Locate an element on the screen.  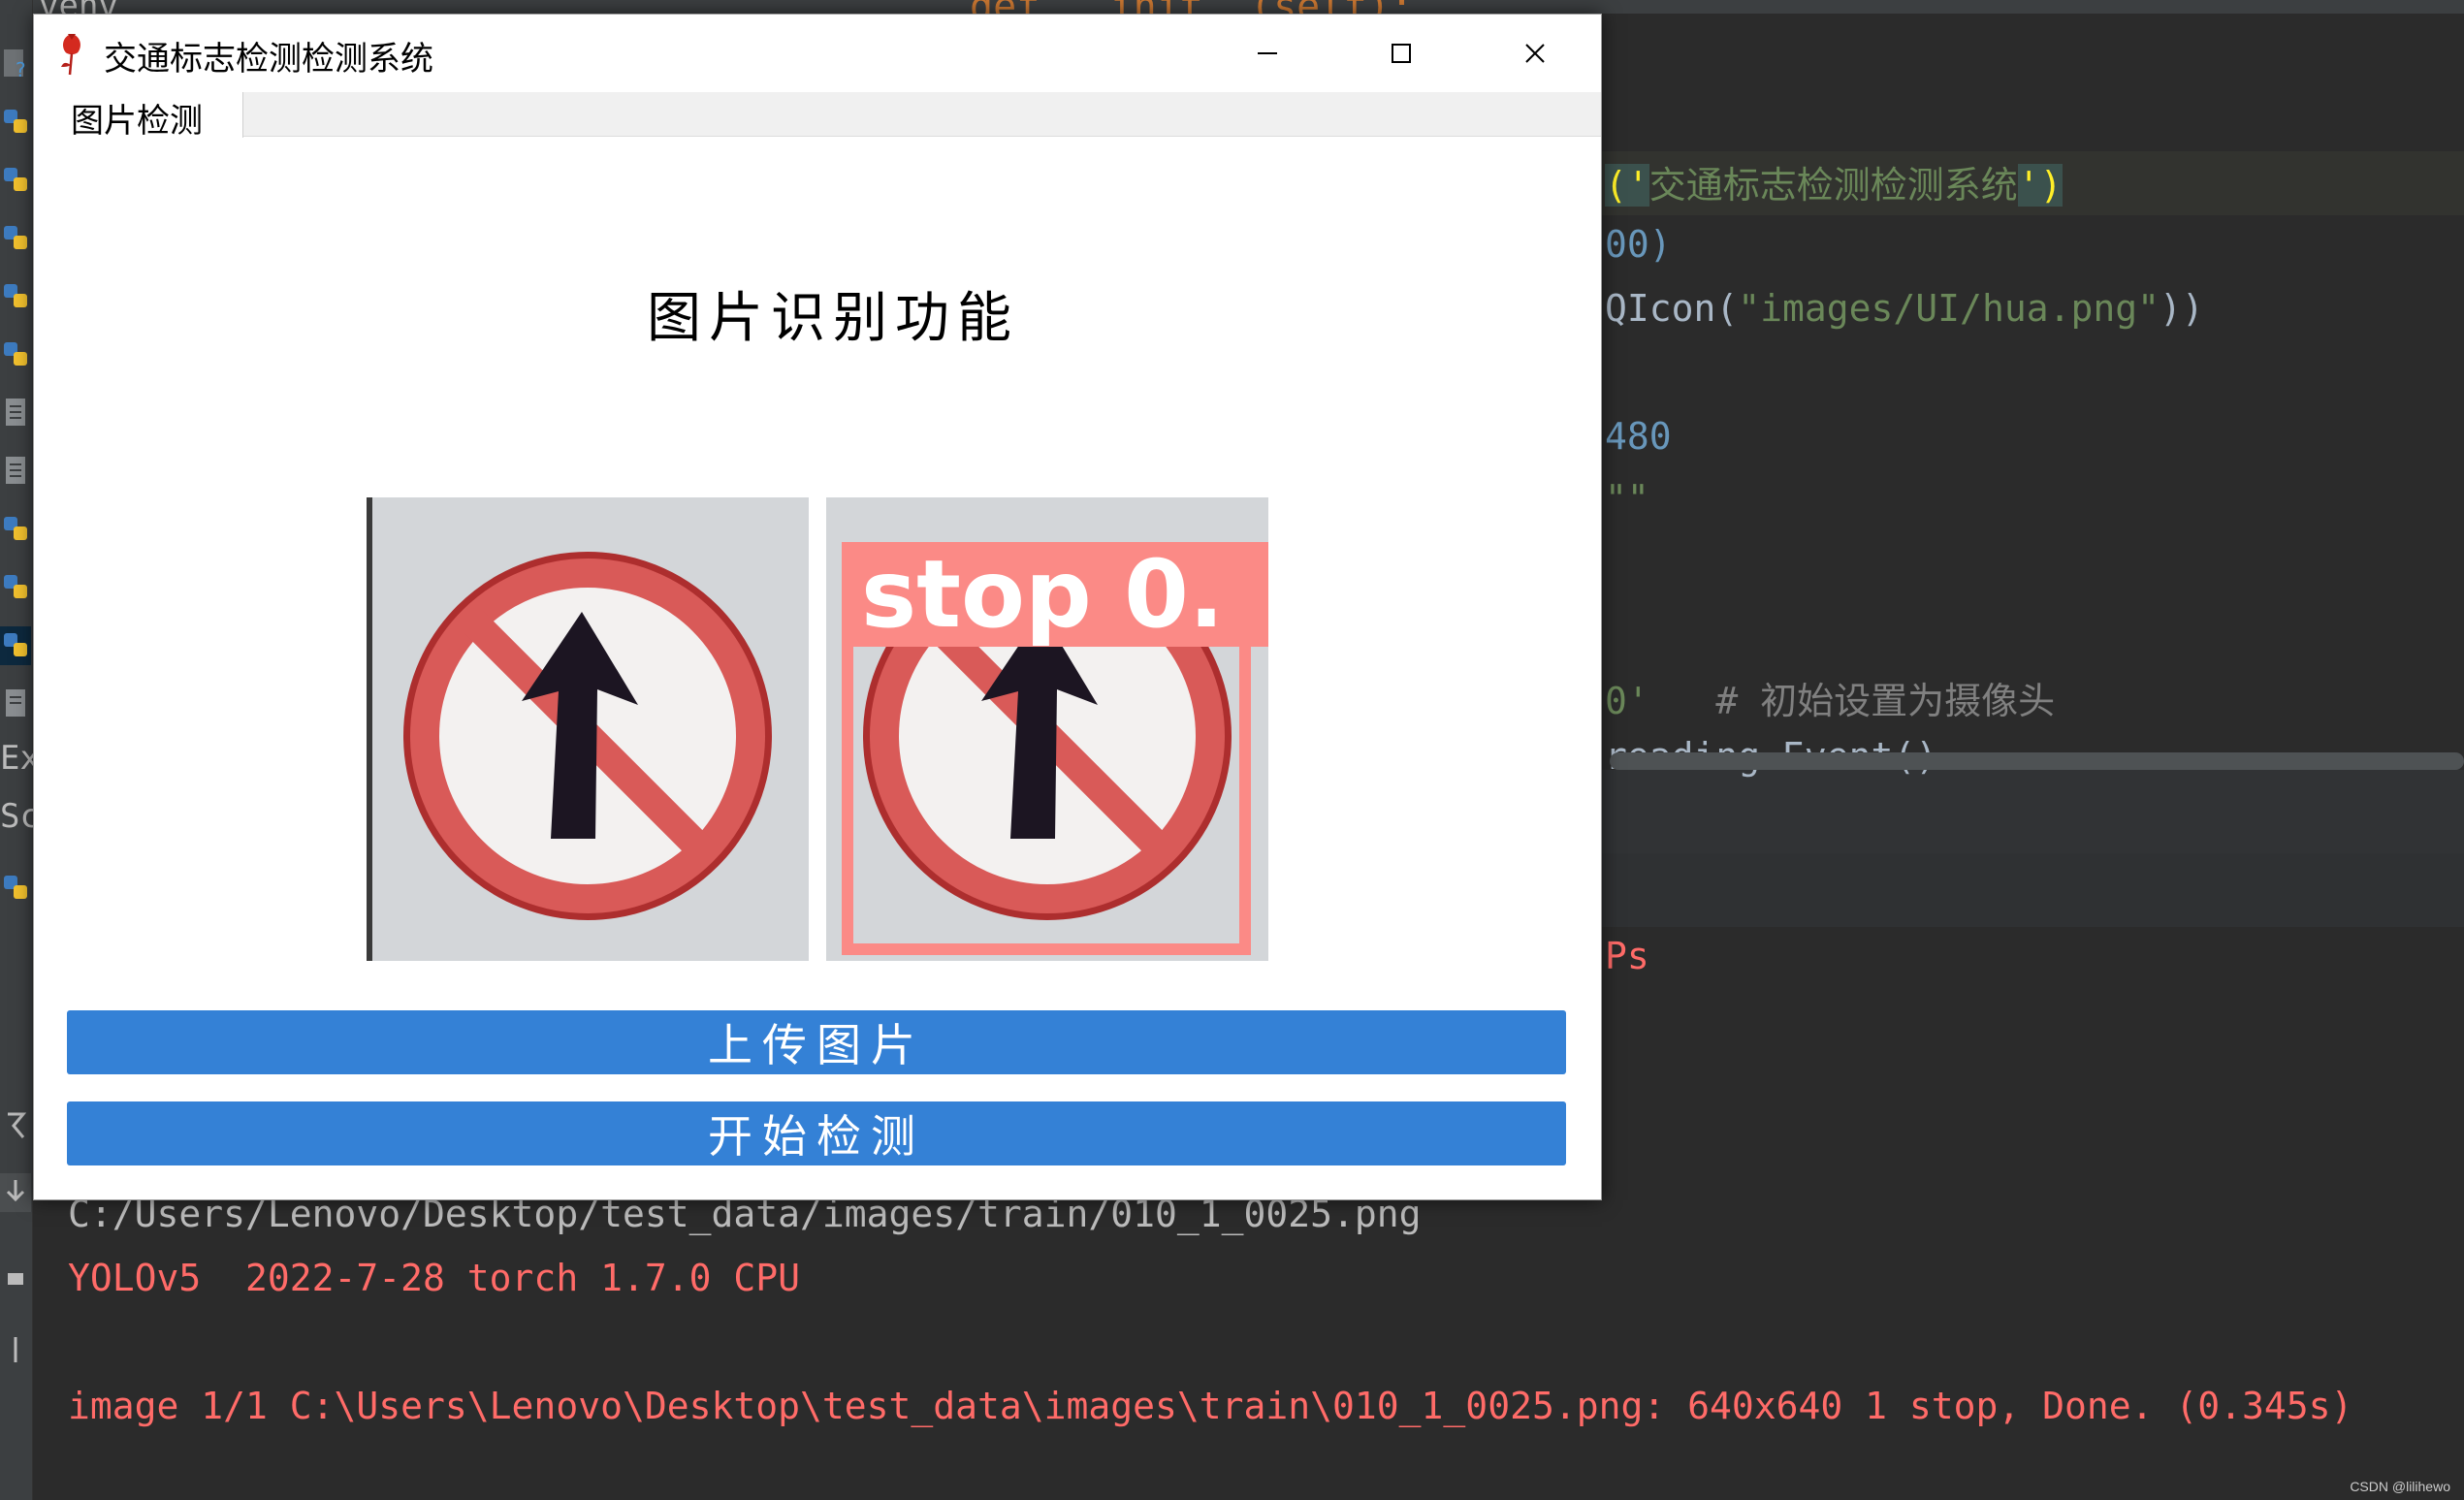
code-line-source: 0' # 初始设置为摄像头 is located at coordinates (1830, 701).